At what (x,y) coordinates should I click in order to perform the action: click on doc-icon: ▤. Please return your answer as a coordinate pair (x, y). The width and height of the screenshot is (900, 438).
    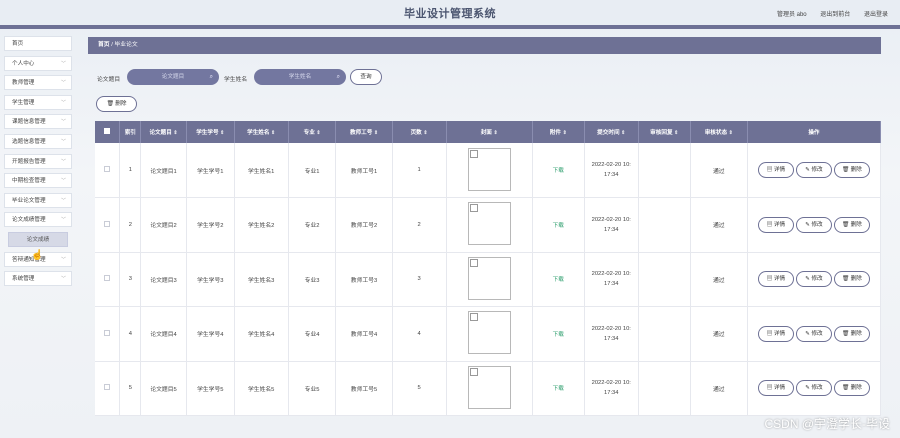
    Looking at the image, I should click on (769, 224).